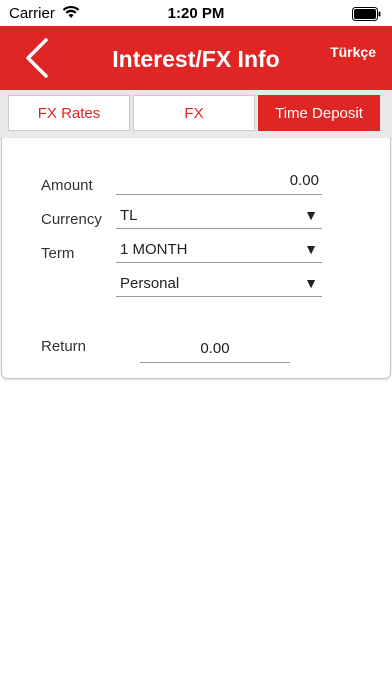  What do you see at coordinates (64, 346) in the screenshot?
I see `return-label: Return` at bounding box center [64, 346].